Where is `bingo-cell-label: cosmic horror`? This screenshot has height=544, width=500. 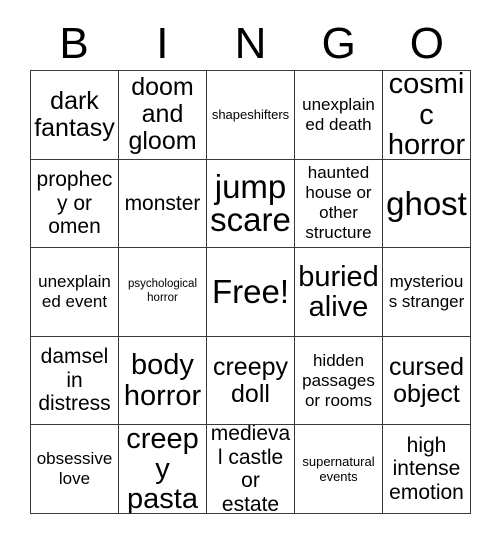
bingo-cell-label: cosmic horror is located at coordinates (426, 115).